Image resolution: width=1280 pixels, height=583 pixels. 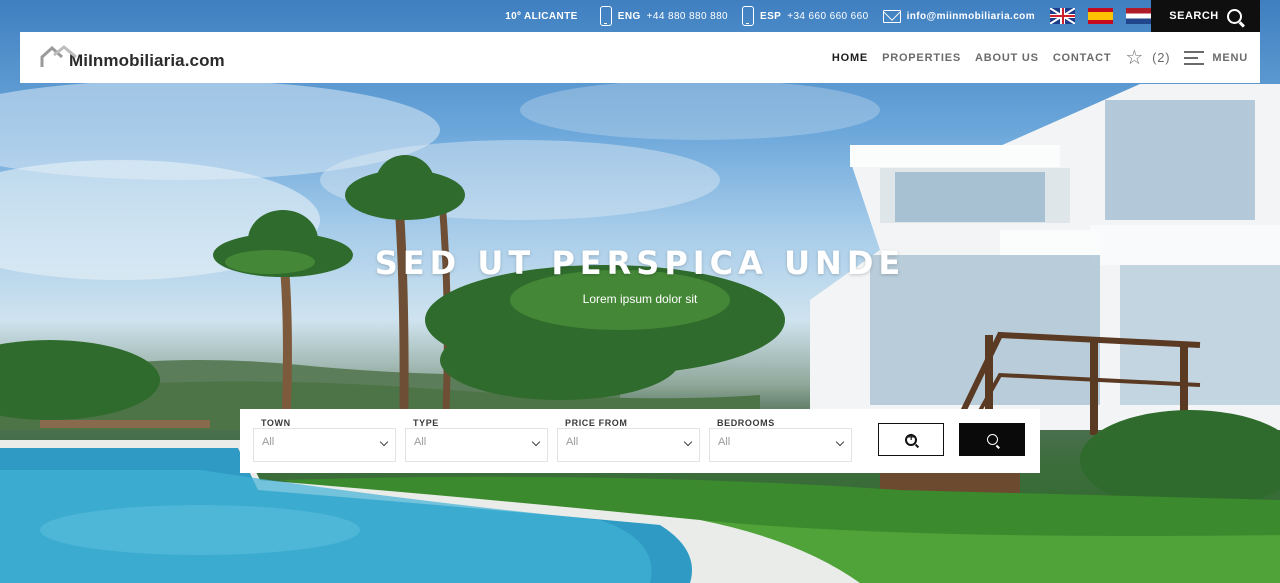 I want to click on bedrooms-field: BEDROOMS All, so click(x=780, y=440).